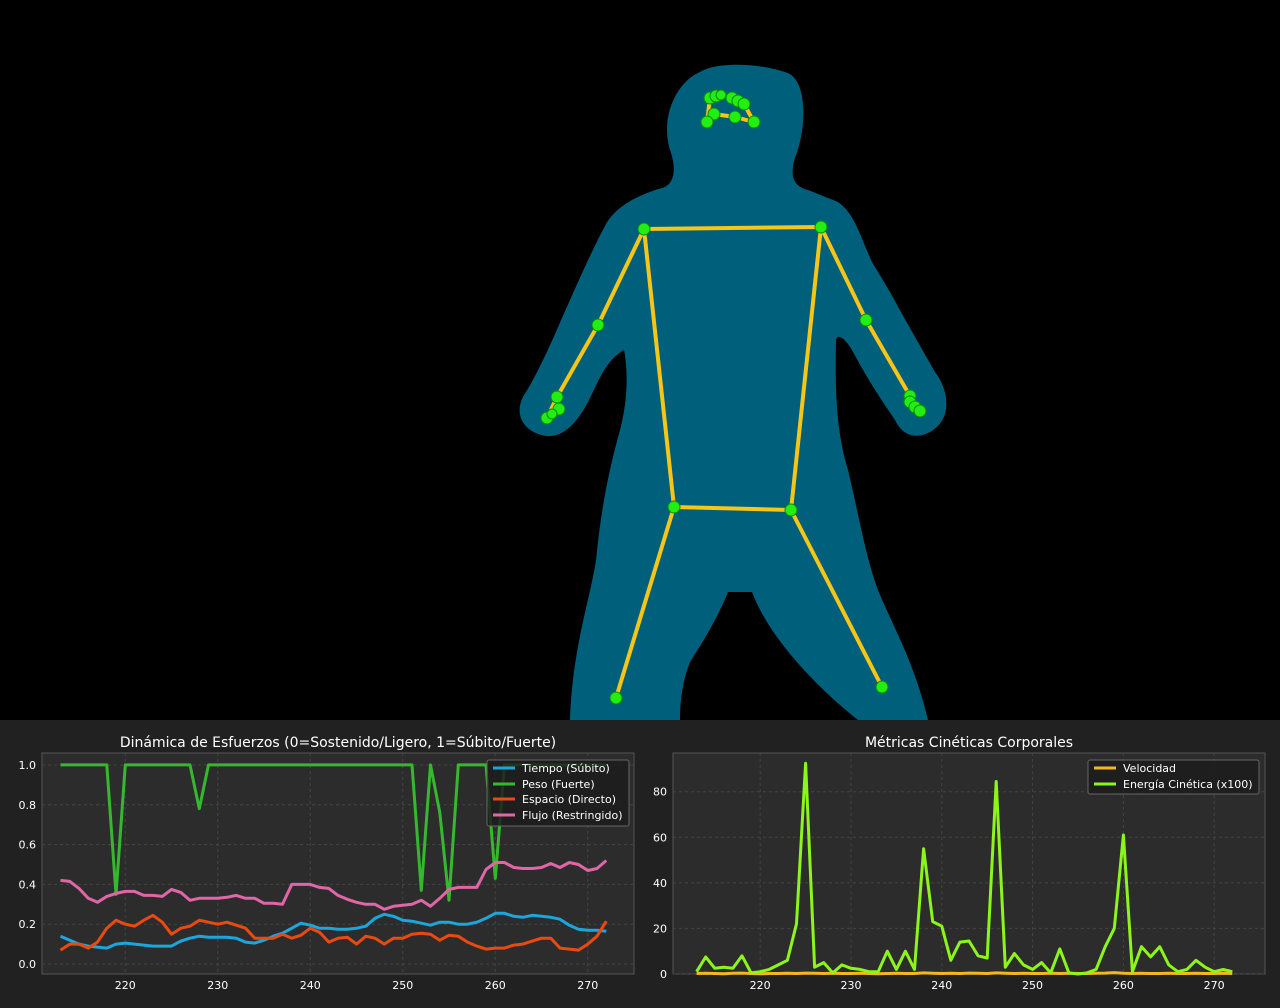 This screenshot has width=1280, height=1008. I want to click on effort-x-tick-label: 230, so click(217, 985).